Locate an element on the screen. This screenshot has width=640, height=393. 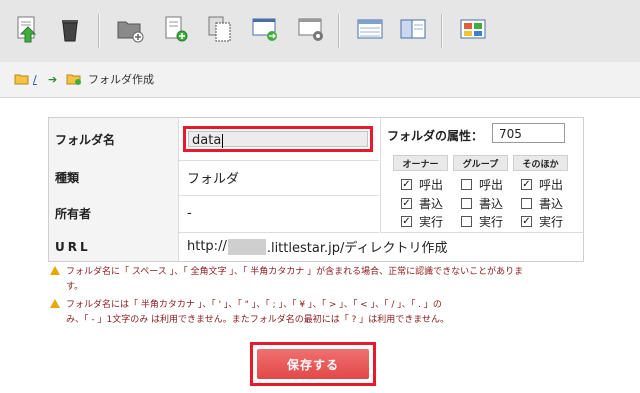
permissions-input: 705 is located at coordinates (528, 133).